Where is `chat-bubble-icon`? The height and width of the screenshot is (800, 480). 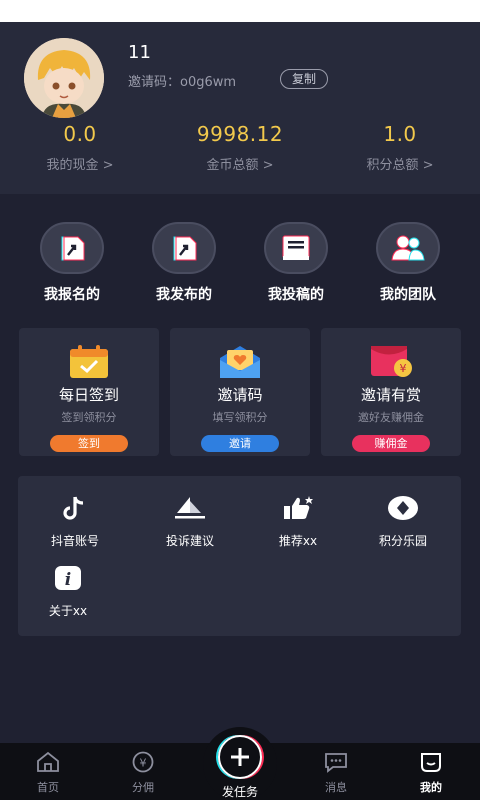 chat-bubble-icon is located at coordinates (336, 764).